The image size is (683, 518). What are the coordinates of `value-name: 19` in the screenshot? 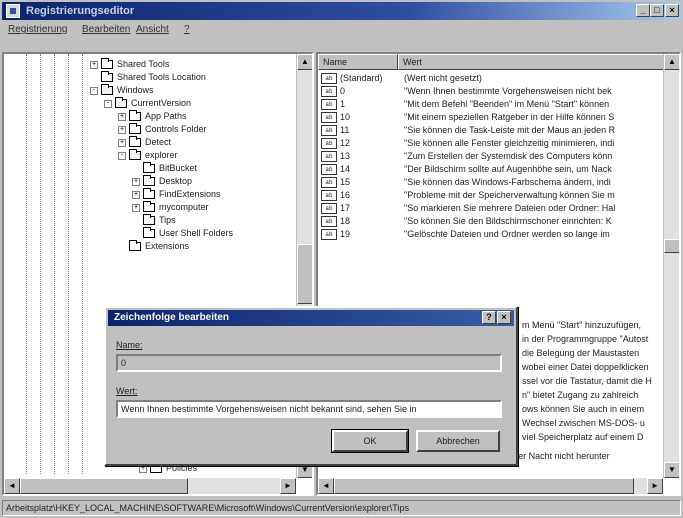 It's located at (345, 234).